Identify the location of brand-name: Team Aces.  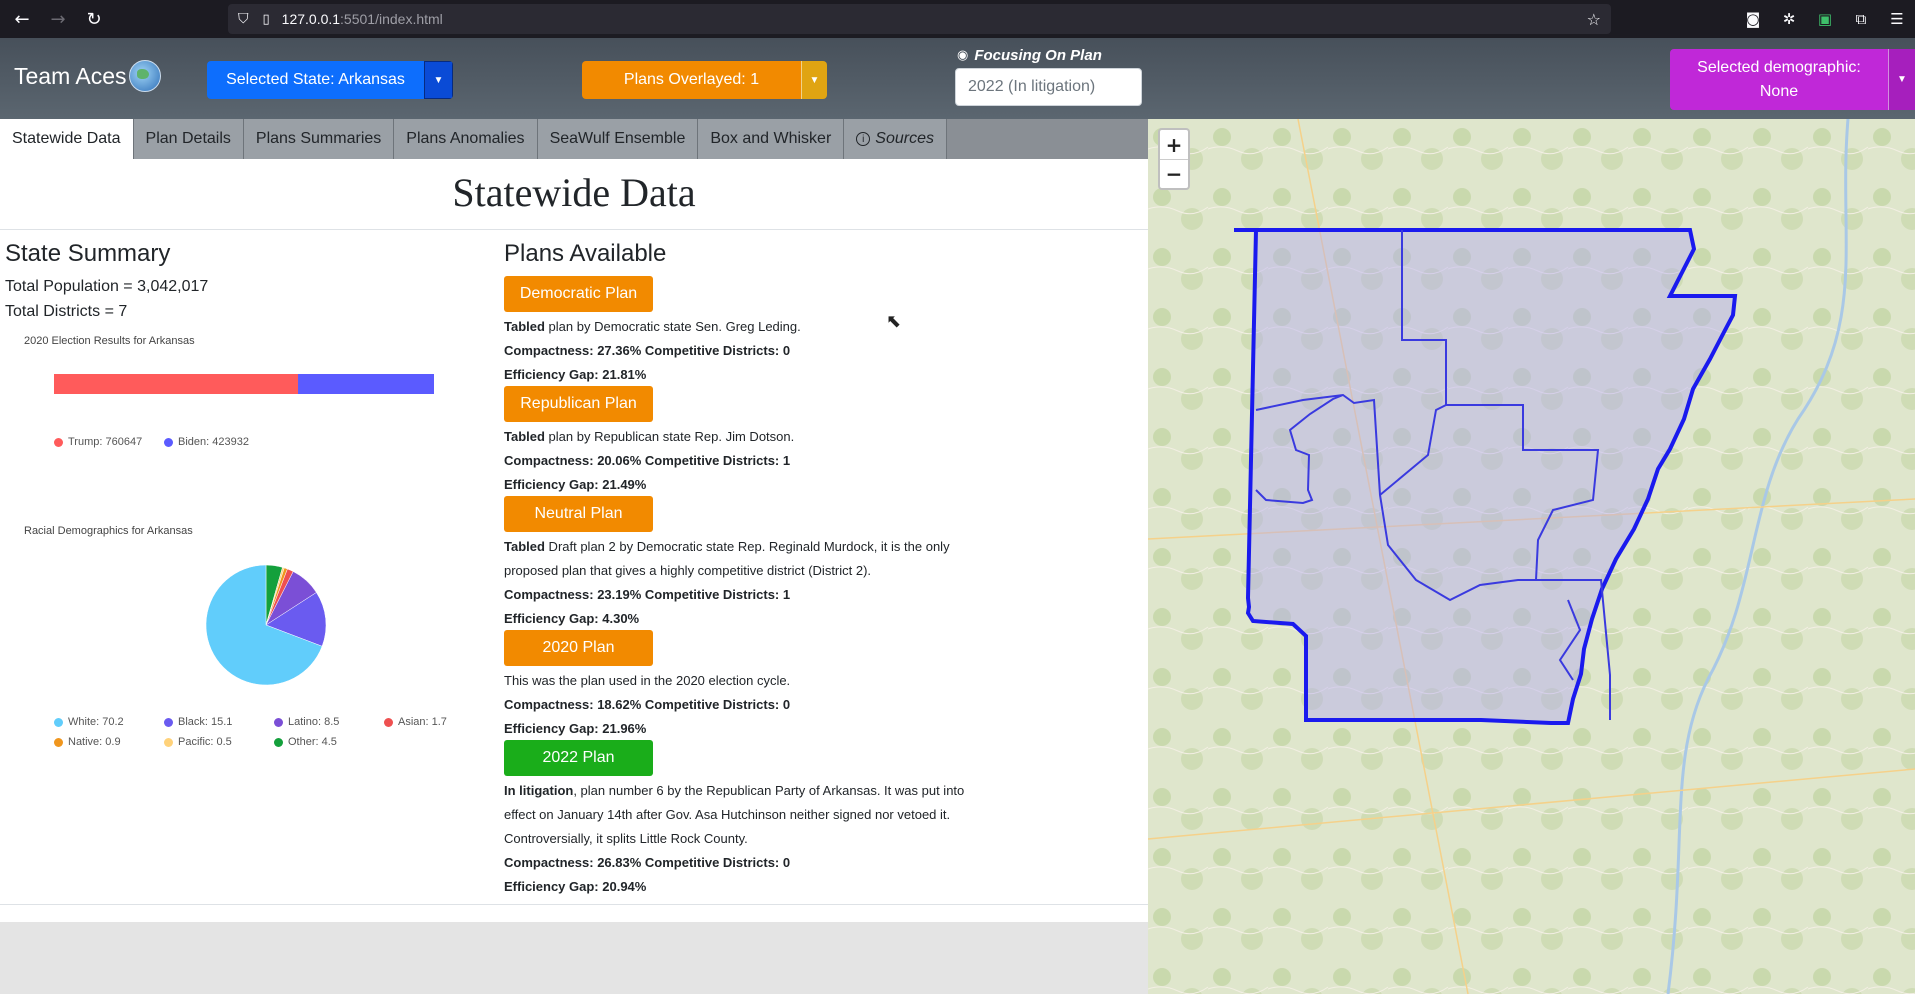
(70, 75).